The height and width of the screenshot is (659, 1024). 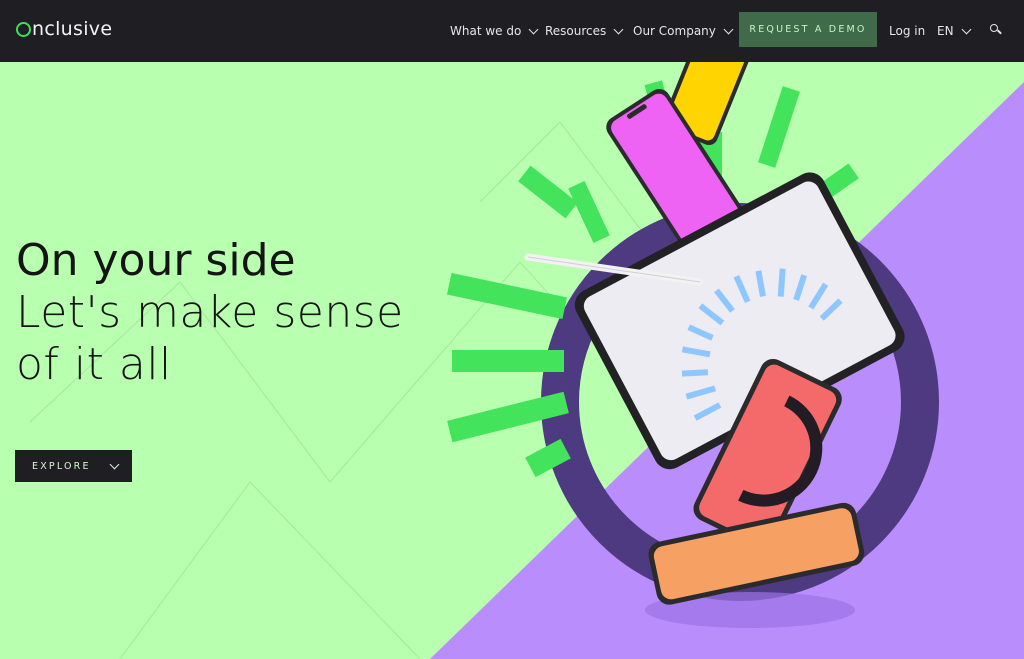 I want to click on nav-what-we-do: What we do, so click(x=494, y=31).